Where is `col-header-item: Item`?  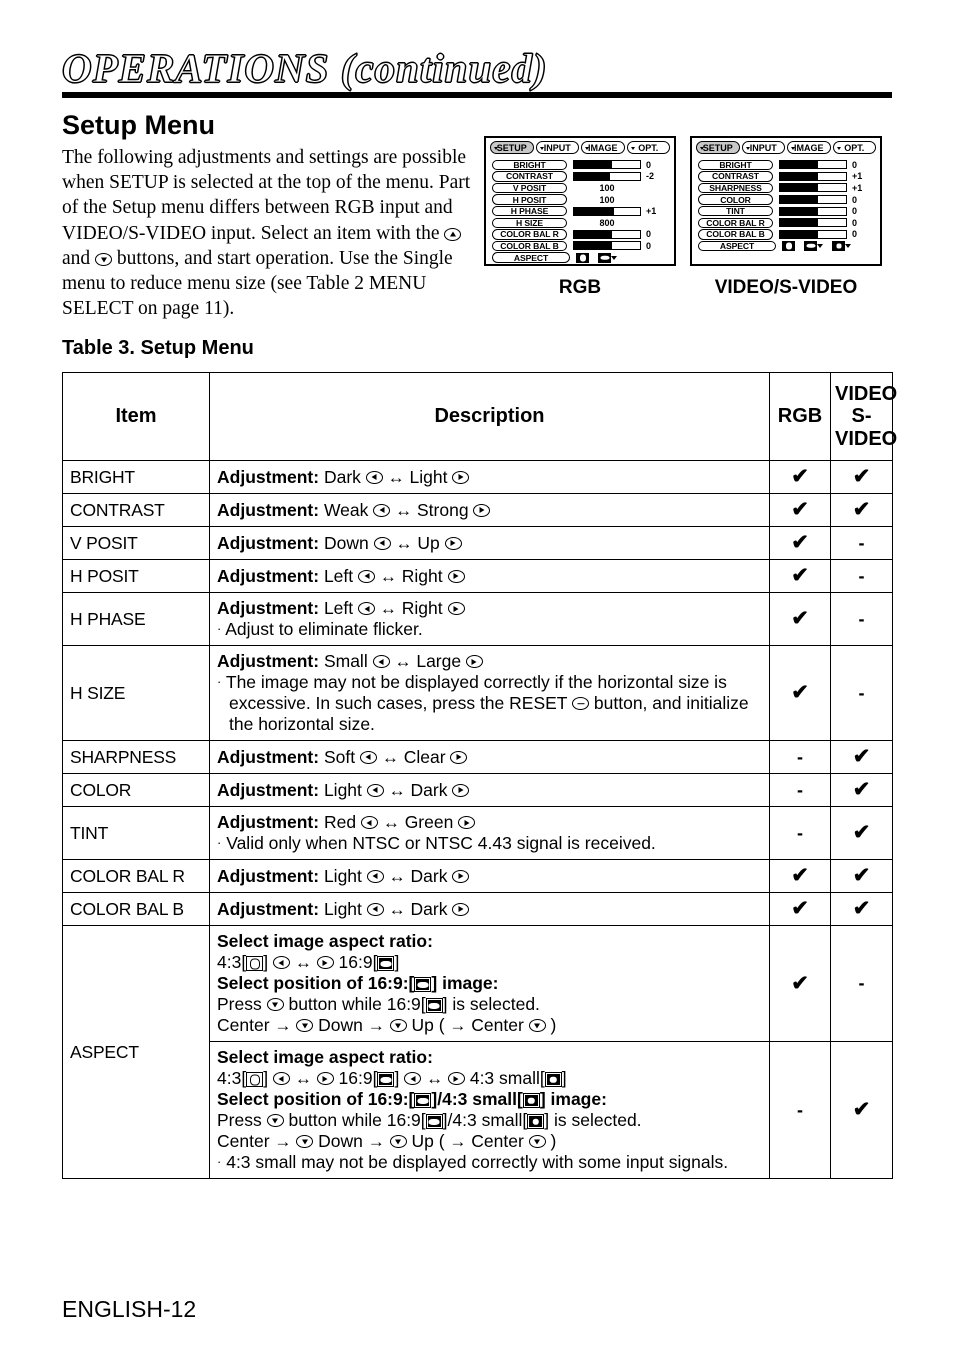
col-header-item: Item is located at coordinates (136, 416).